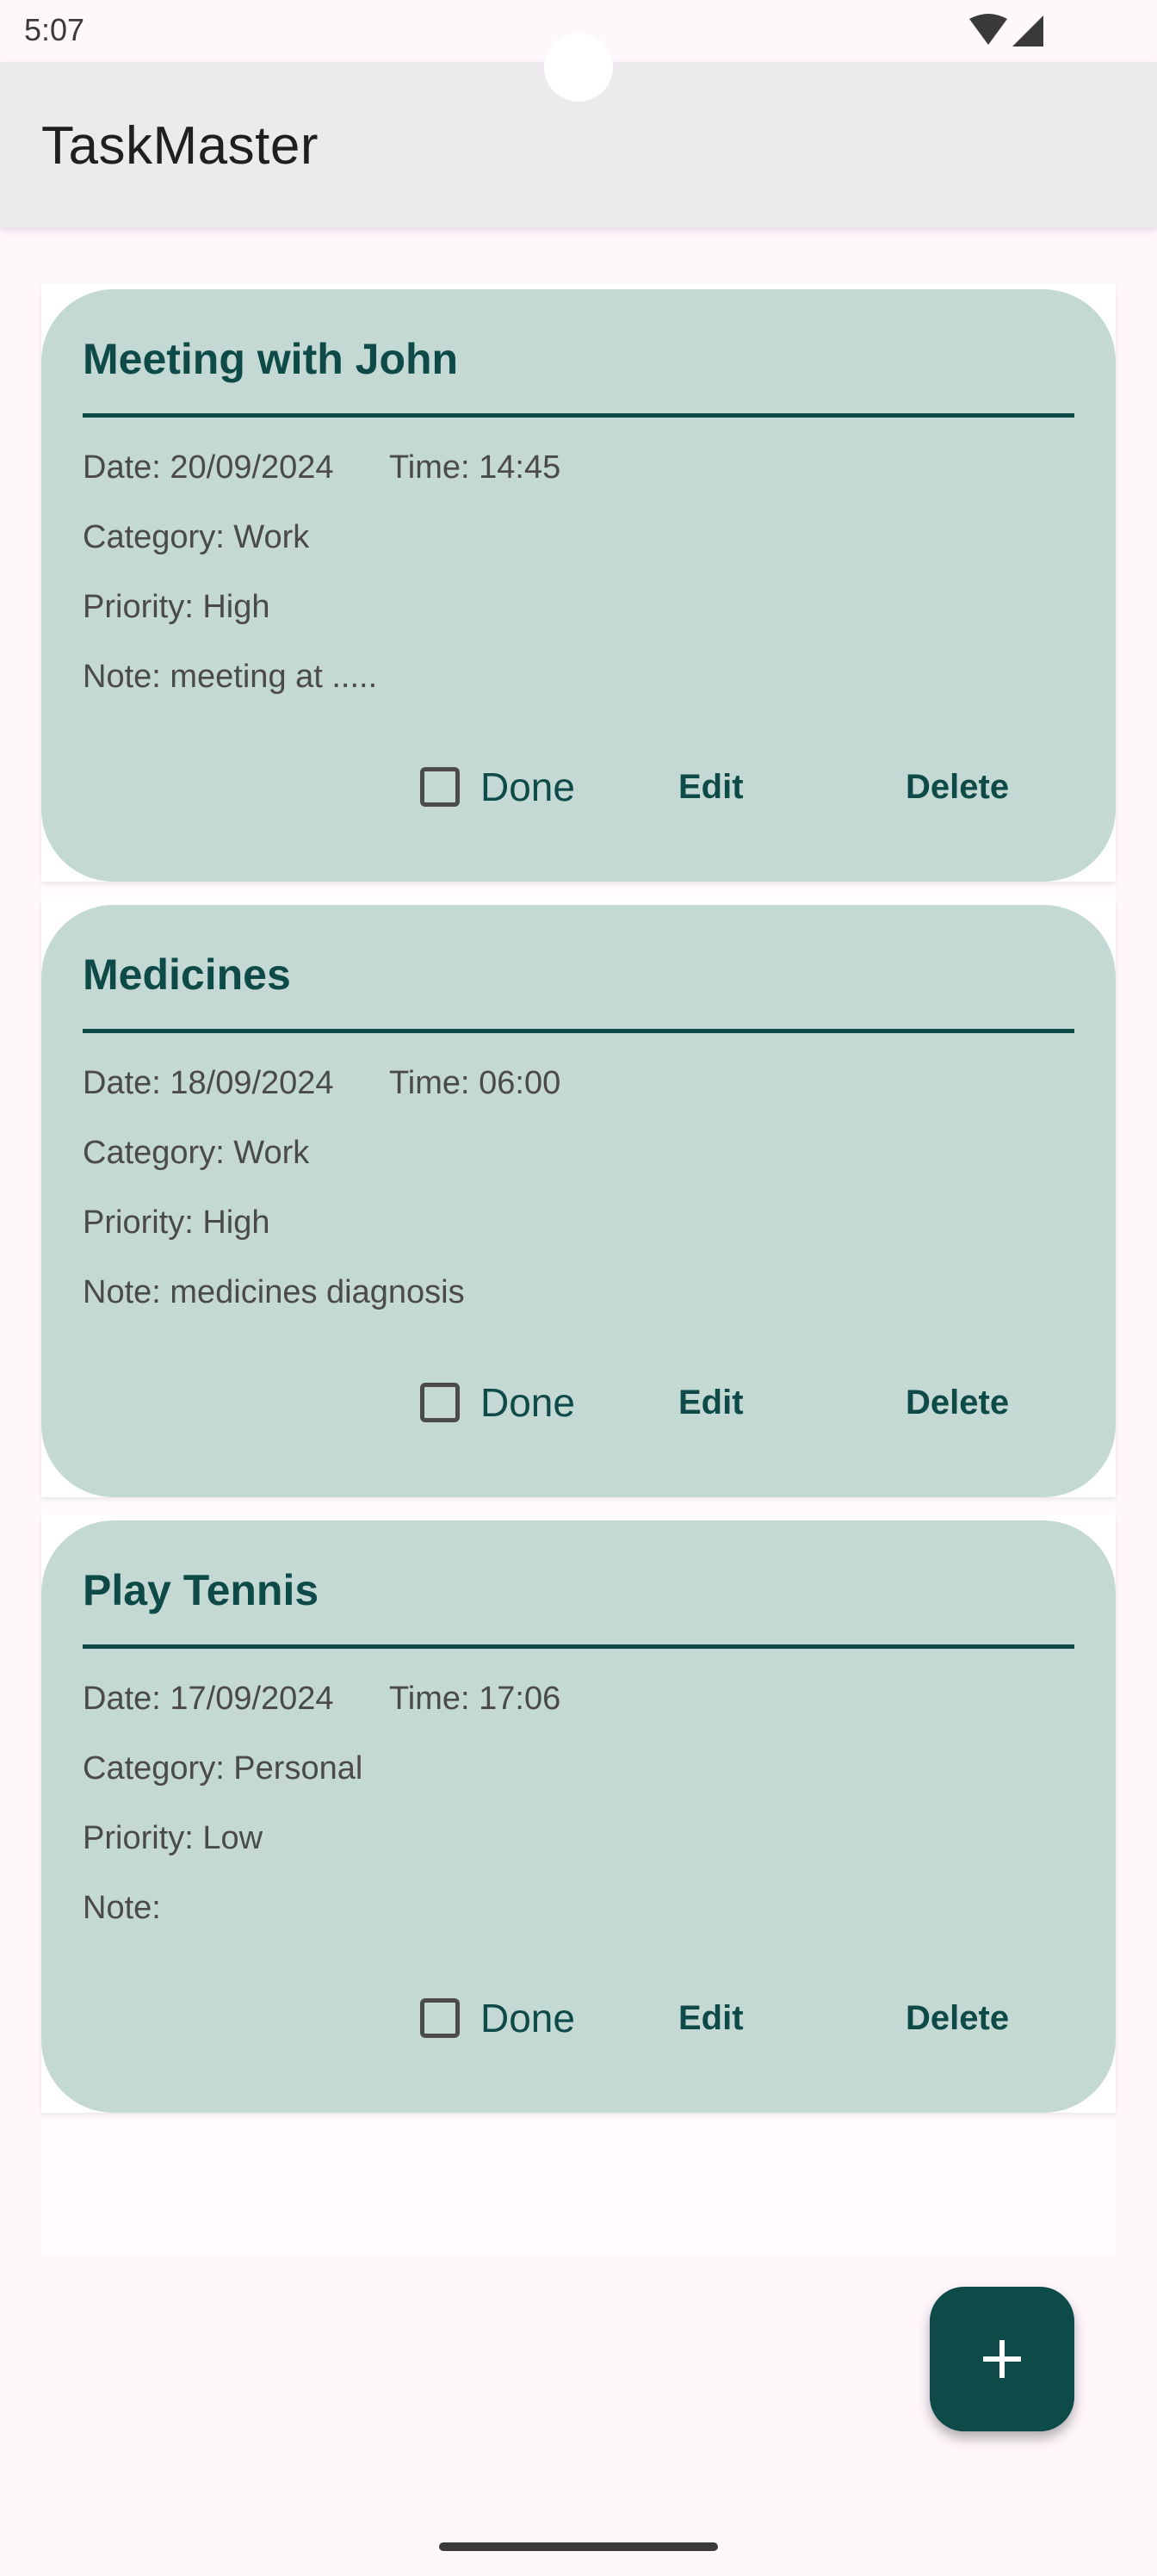  I want to click on task-title: Medicines, so click(187, 975).